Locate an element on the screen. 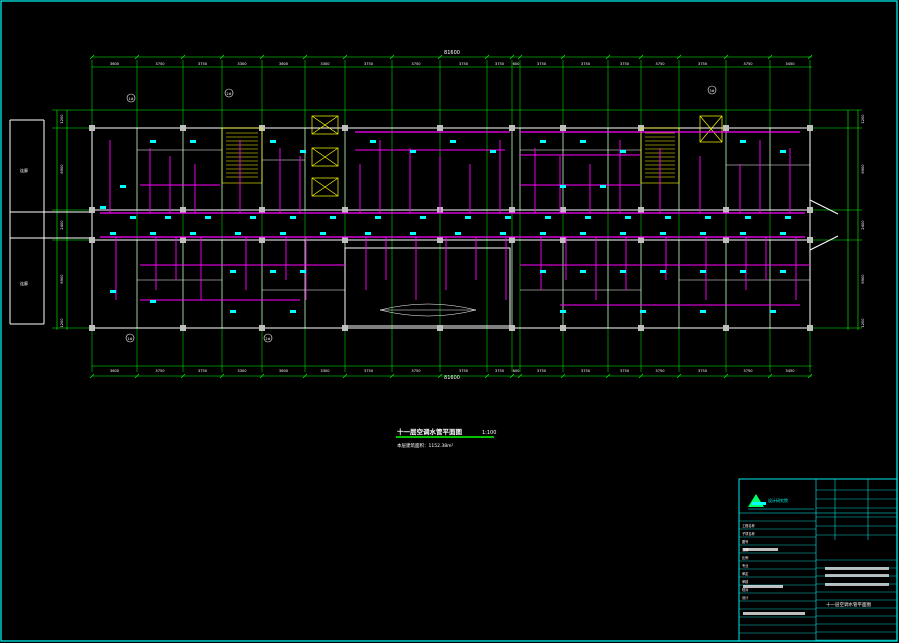  company-name: 设计研究院 is located at coordinates (778, 500).